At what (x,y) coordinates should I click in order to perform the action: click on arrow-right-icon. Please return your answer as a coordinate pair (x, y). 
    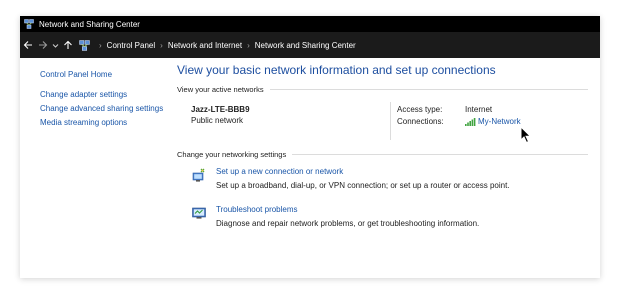
    Looking at the image, I should click on (42, 45).